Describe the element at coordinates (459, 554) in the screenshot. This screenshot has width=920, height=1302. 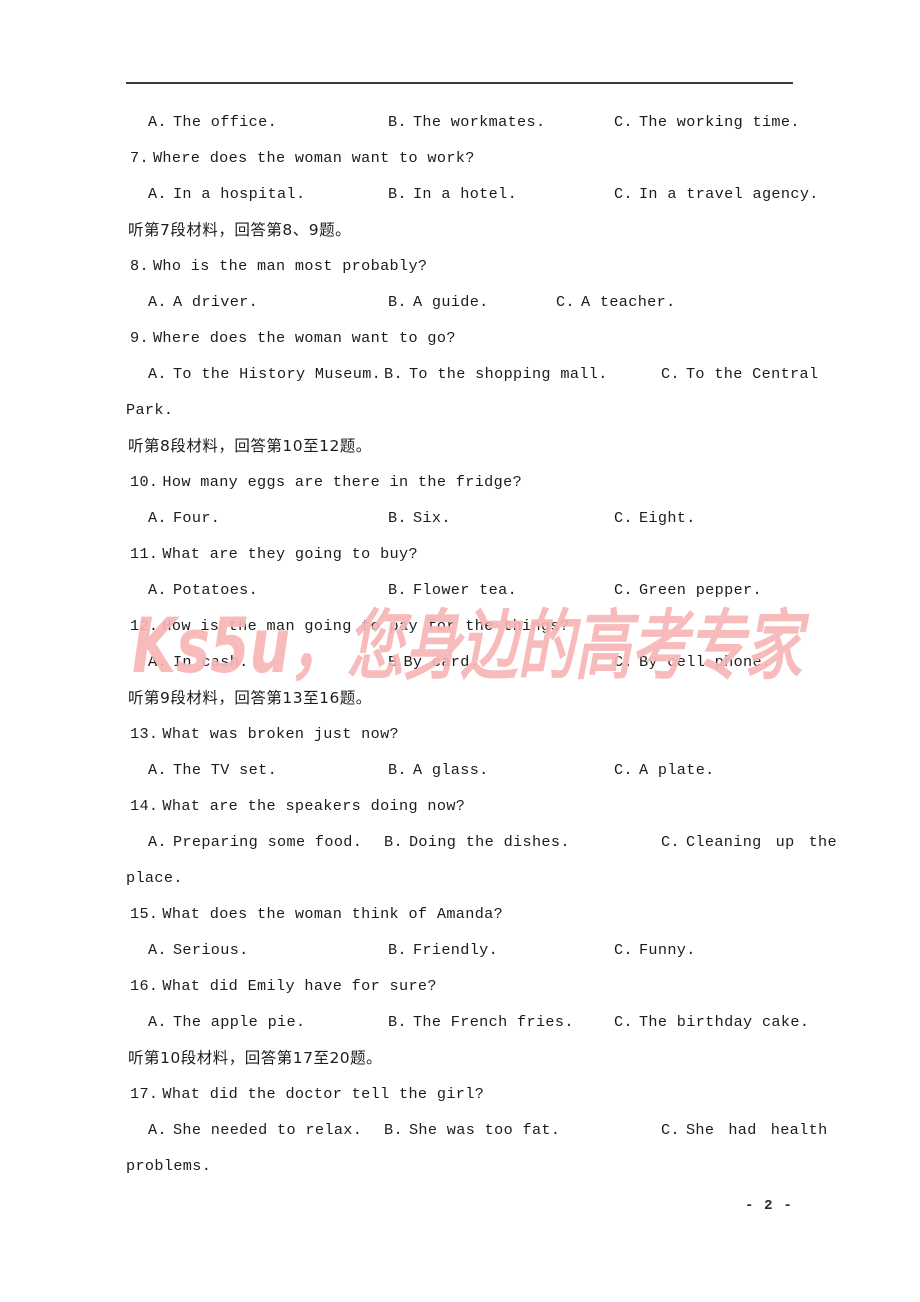
I see `question-line: 11. What are they going to buy?` at that location.